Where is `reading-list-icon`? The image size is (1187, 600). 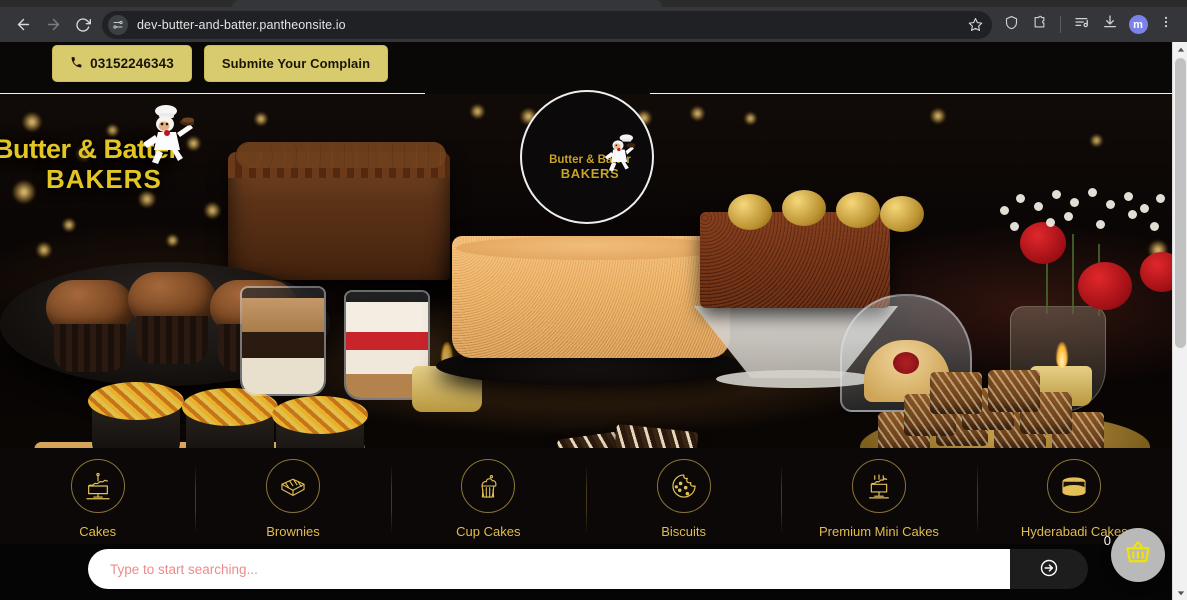 reading-list-icon is located at coordinates (1082, 24).